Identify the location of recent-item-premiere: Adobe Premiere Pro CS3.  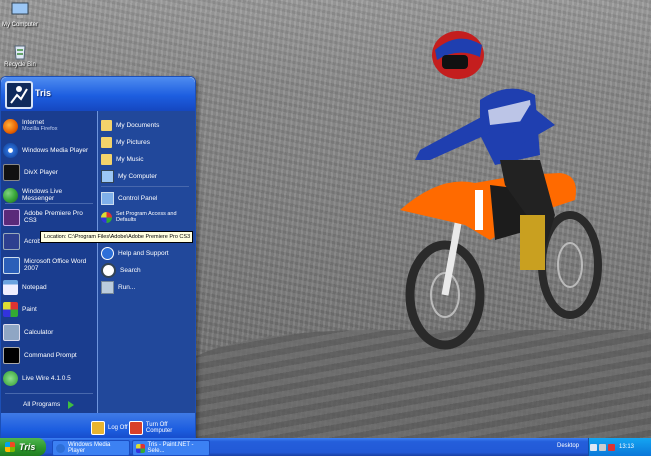
(49, 217).